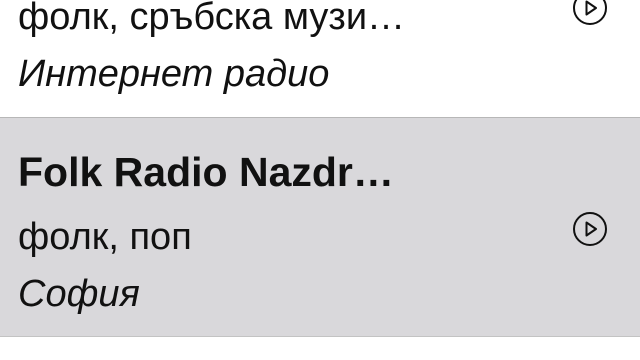 The height and width of the screenshot is (360, 640). I want to click on station-genre: фолк, поп, so click(105, 237).